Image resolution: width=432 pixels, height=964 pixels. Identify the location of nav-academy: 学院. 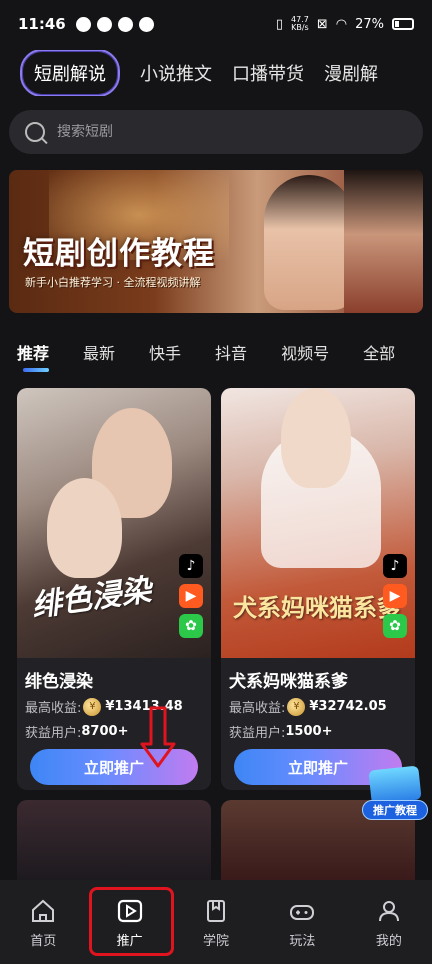
(216, 922).